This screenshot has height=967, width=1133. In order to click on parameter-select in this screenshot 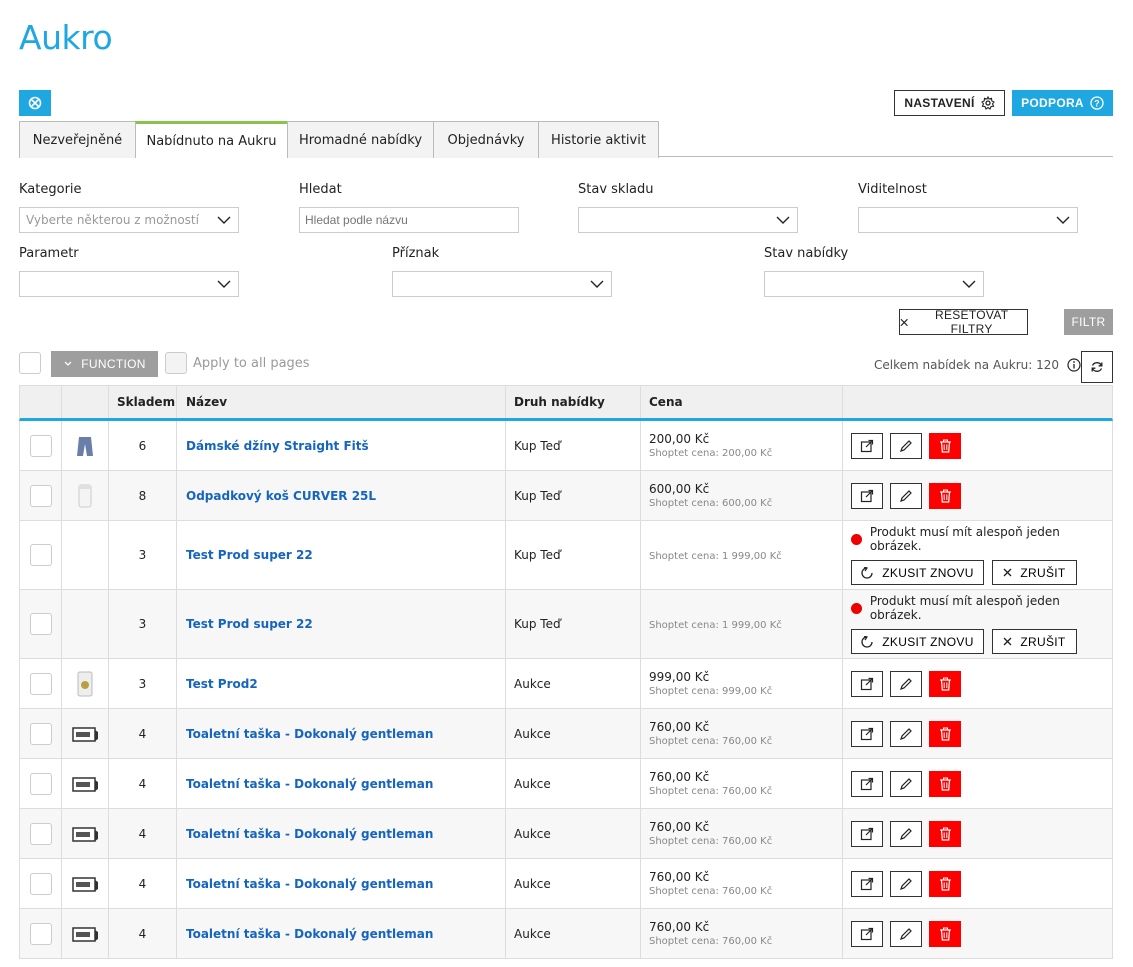, I will do `click(129, 284)`.